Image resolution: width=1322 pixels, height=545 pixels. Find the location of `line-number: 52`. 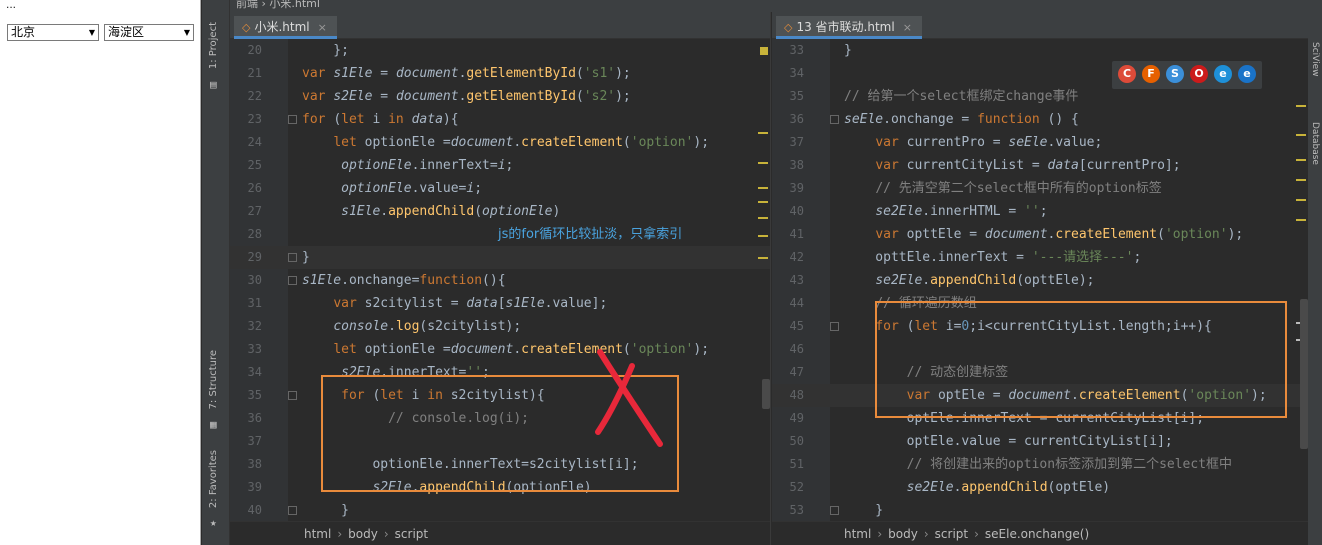

line-number: 52 is located at coordinates (796, 487).